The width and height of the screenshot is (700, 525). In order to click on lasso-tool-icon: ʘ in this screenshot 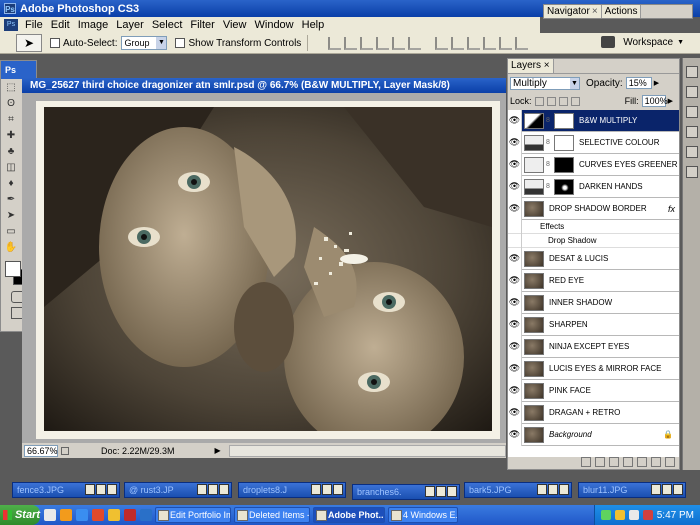, I will do `click(11, 104)`.